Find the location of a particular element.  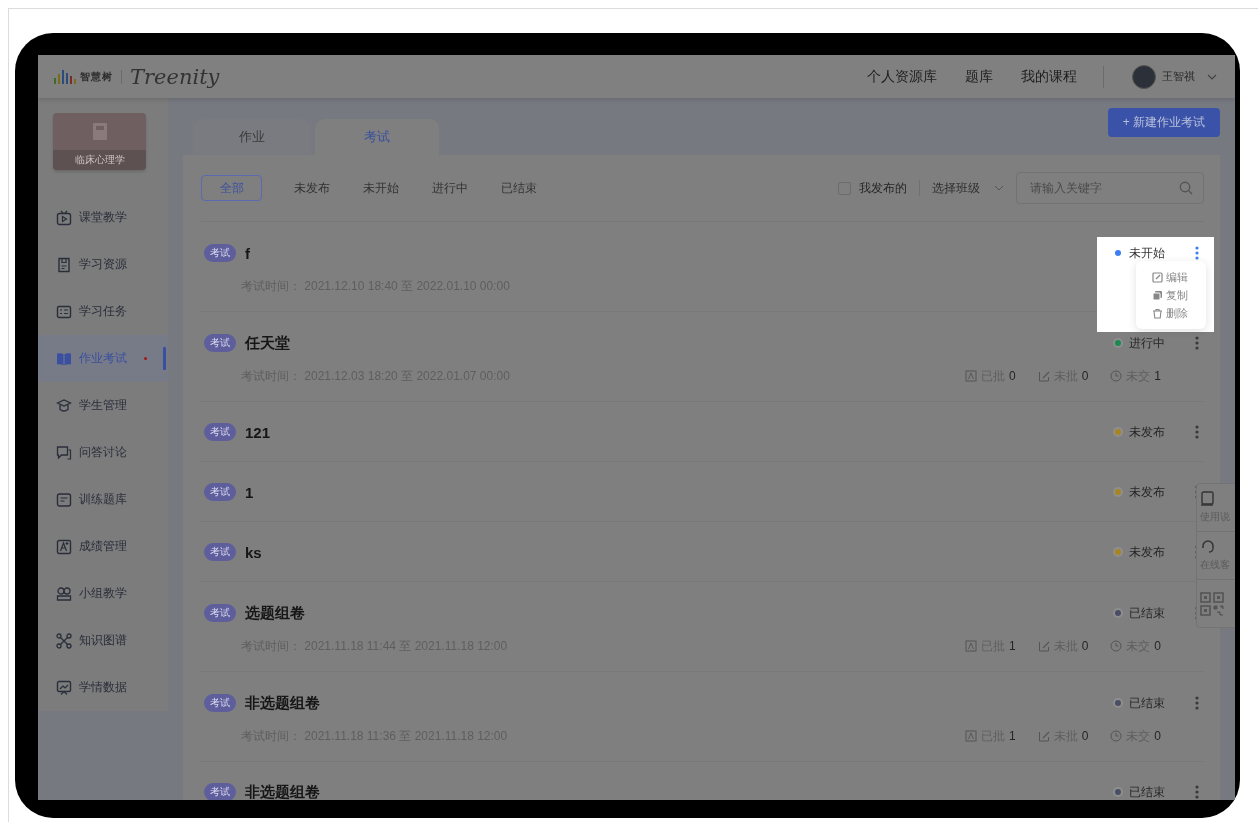

status-text: 未开始 is located at coordinates (1147, 253).